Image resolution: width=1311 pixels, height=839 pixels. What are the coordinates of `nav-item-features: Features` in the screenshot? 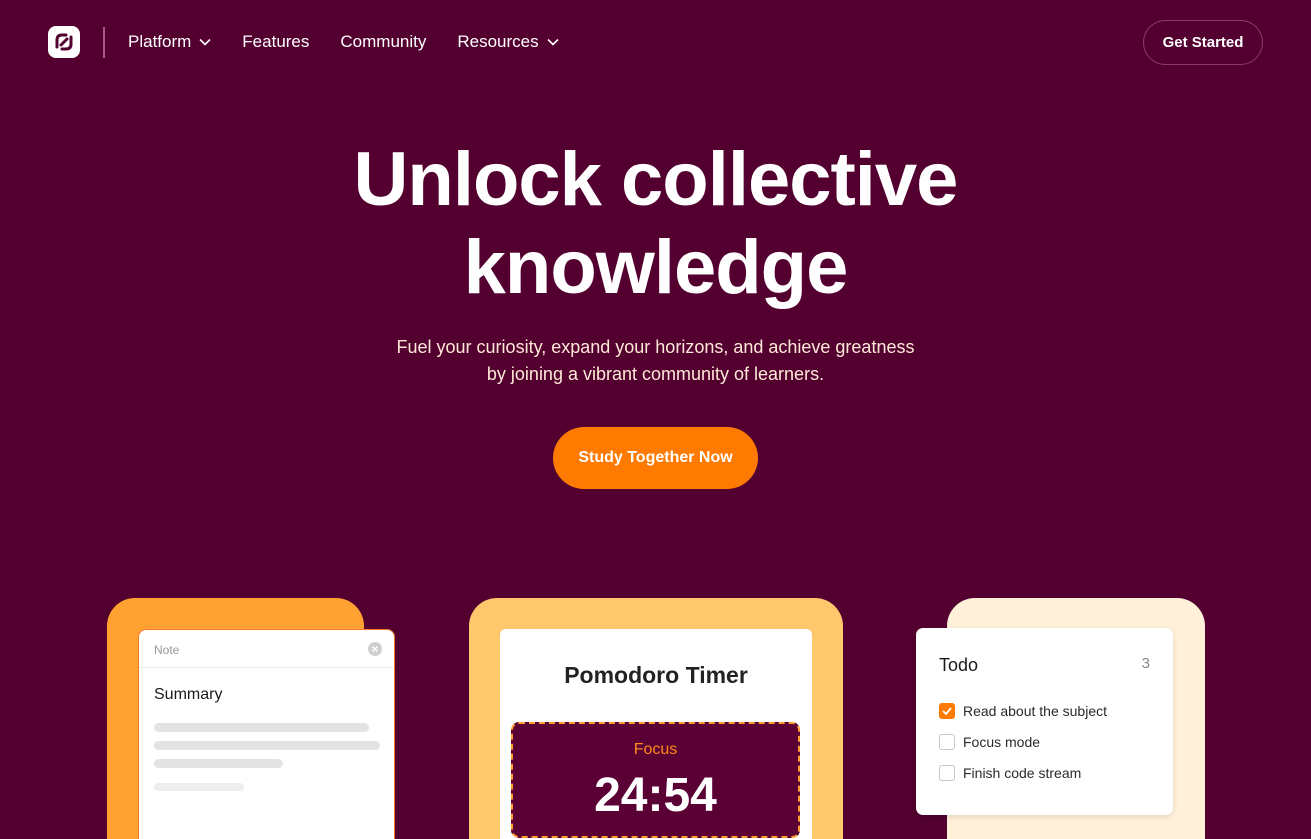 It's located at (275, 42).